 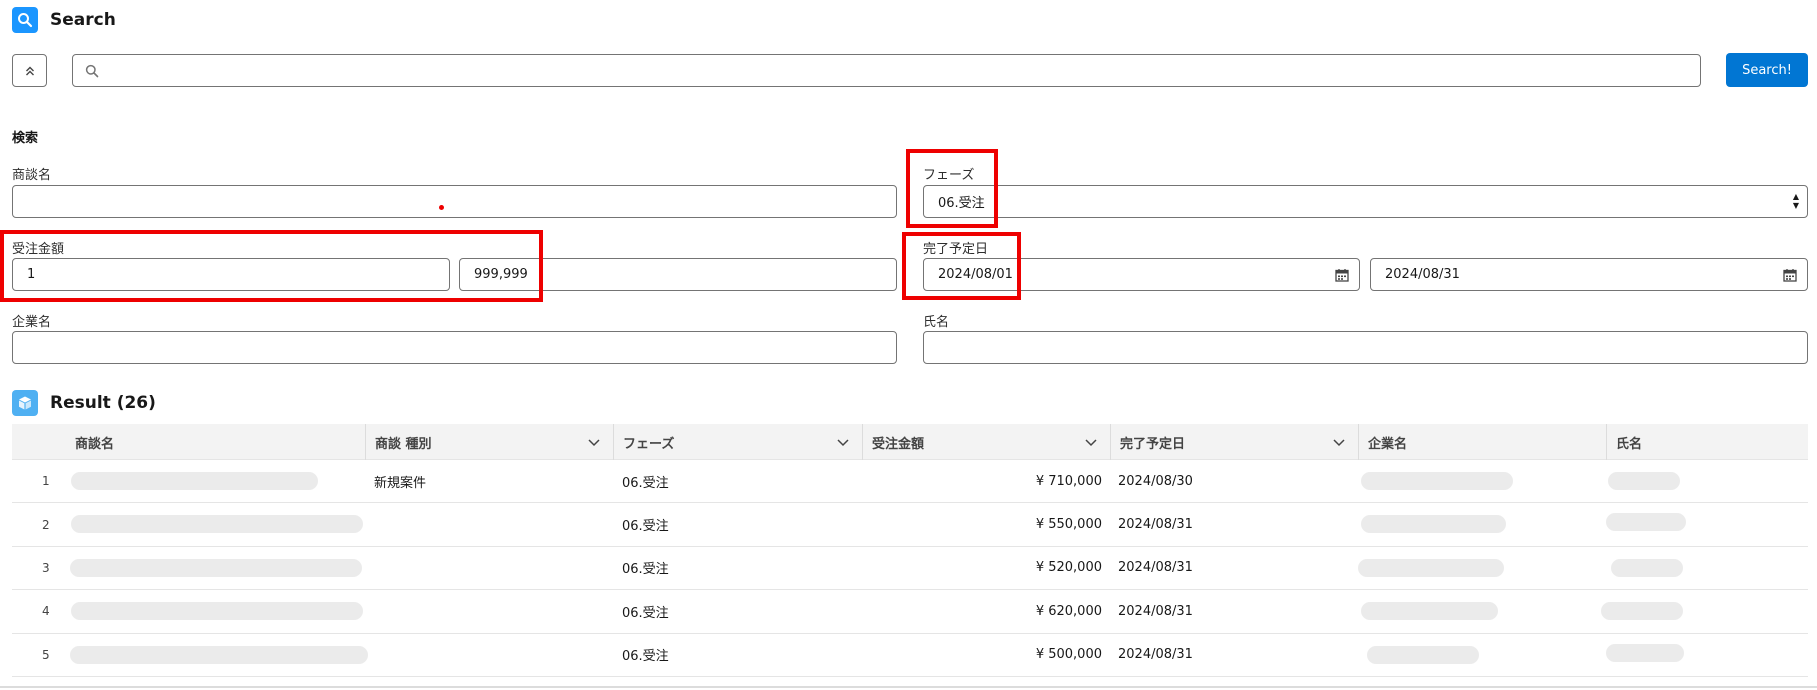 I want to click on deal-name-label: 商談名, so click(x=32, y=175).